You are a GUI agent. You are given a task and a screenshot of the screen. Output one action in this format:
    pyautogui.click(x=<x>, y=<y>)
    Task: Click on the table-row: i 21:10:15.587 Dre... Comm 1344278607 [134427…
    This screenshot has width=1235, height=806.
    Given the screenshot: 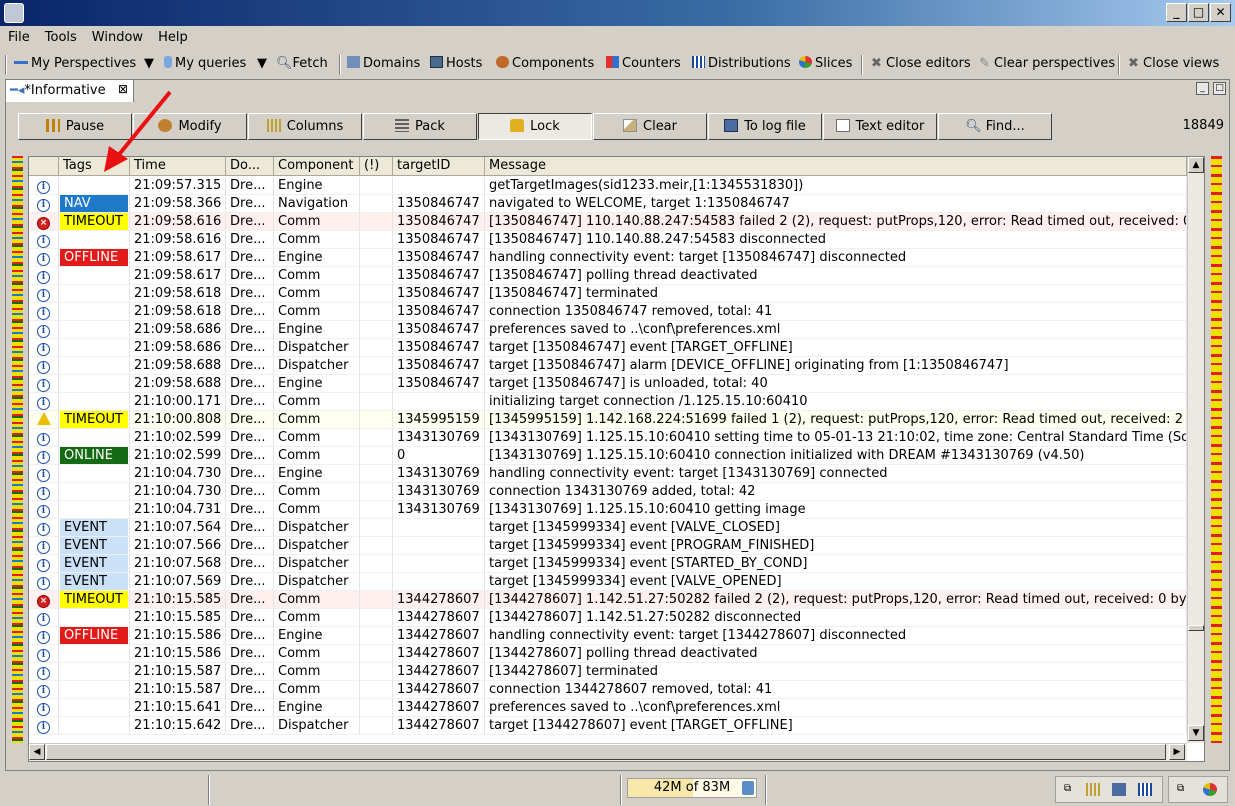 What is the action you would take?
    pyautogui.click(x=608, y=672)
    